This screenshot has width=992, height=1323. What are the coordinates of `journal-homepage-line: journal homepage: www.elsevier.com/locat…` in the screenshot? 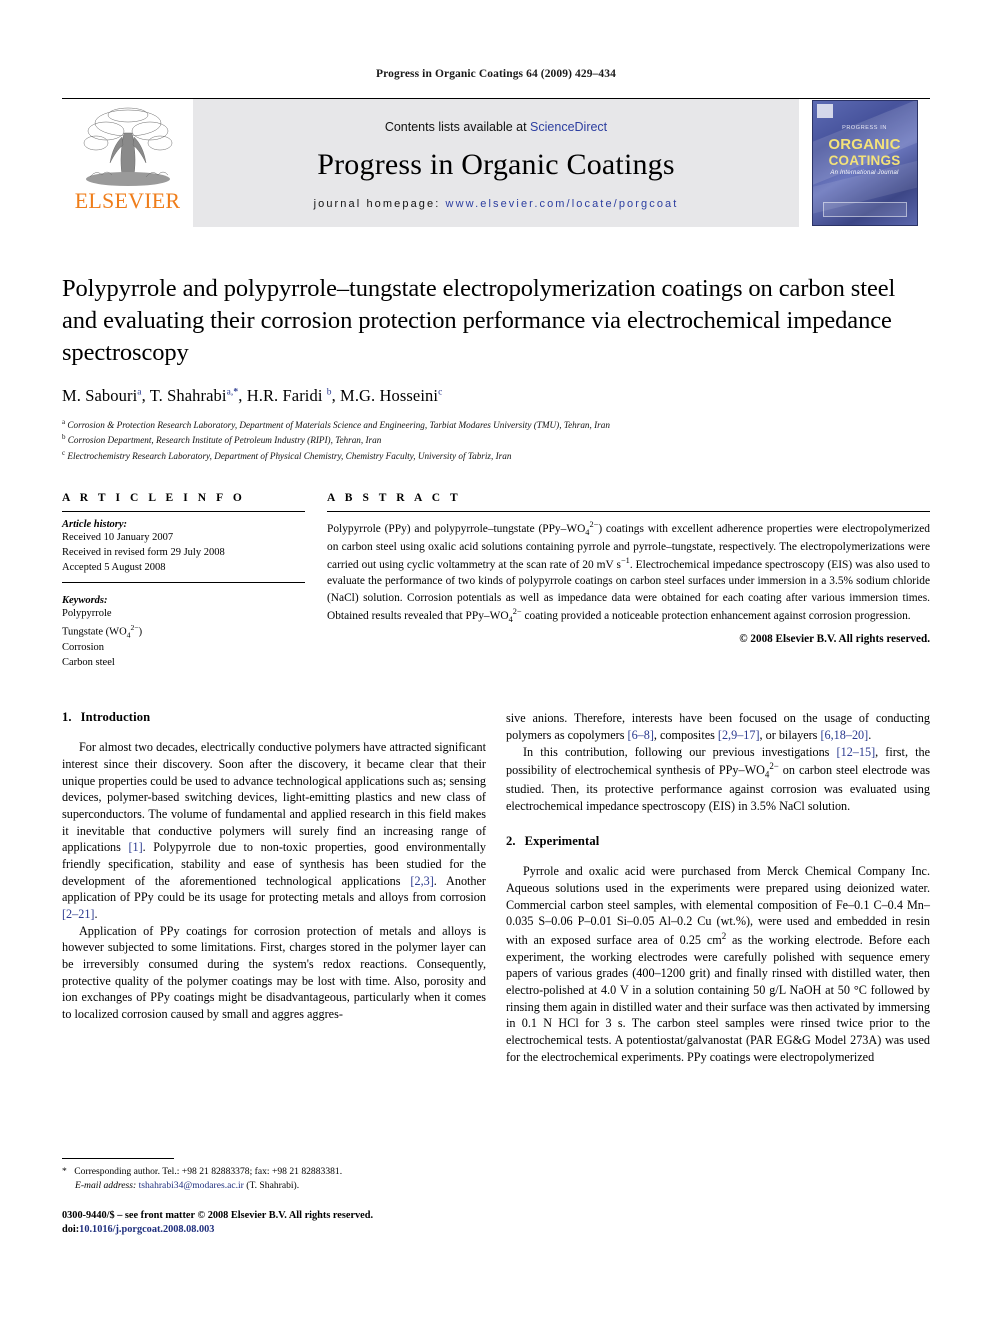 It's located at (496, 204).